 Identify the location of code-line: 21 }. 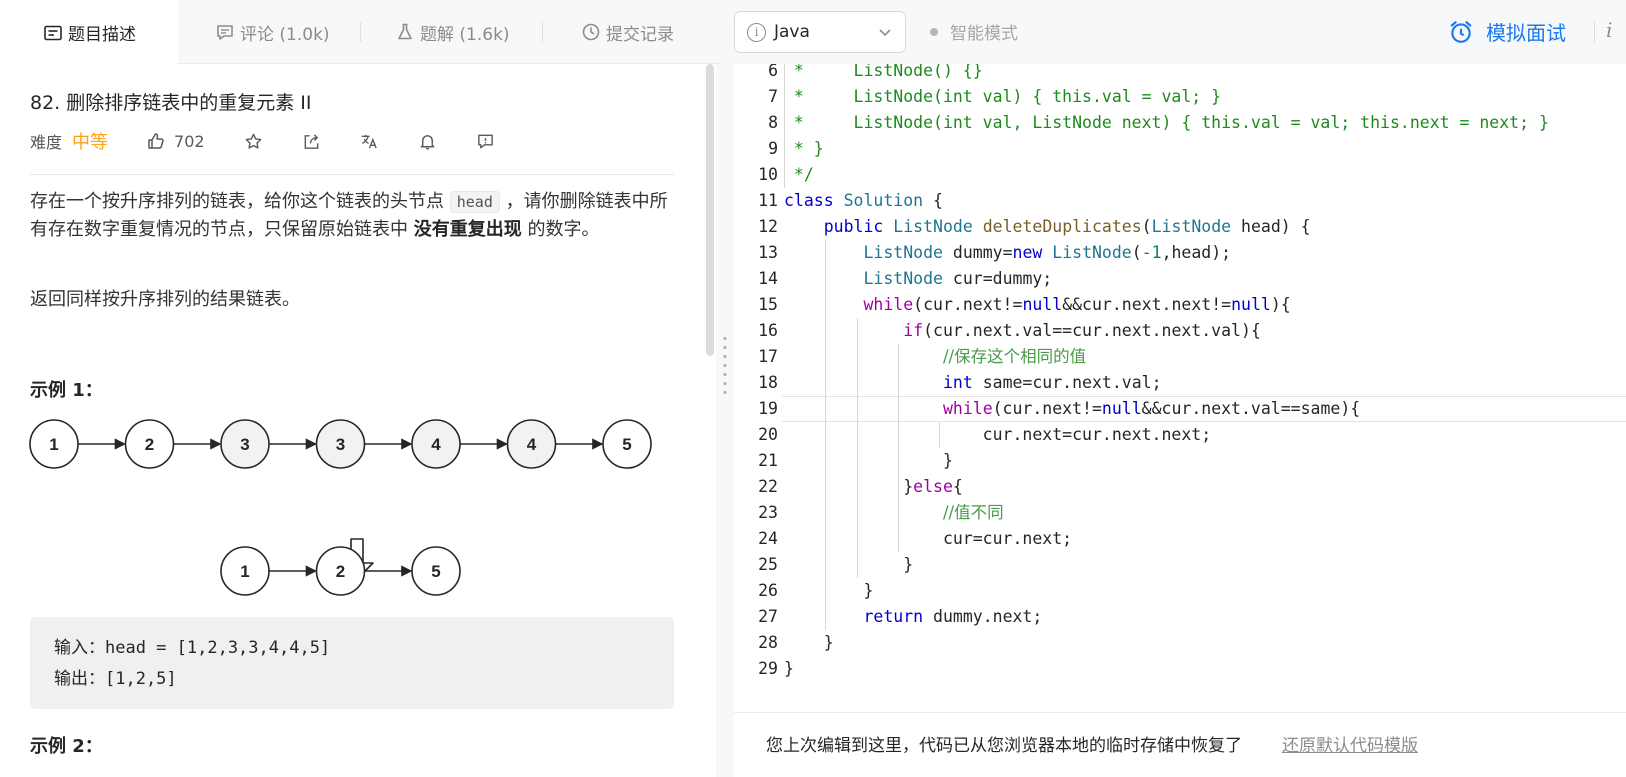
(1180, 461).